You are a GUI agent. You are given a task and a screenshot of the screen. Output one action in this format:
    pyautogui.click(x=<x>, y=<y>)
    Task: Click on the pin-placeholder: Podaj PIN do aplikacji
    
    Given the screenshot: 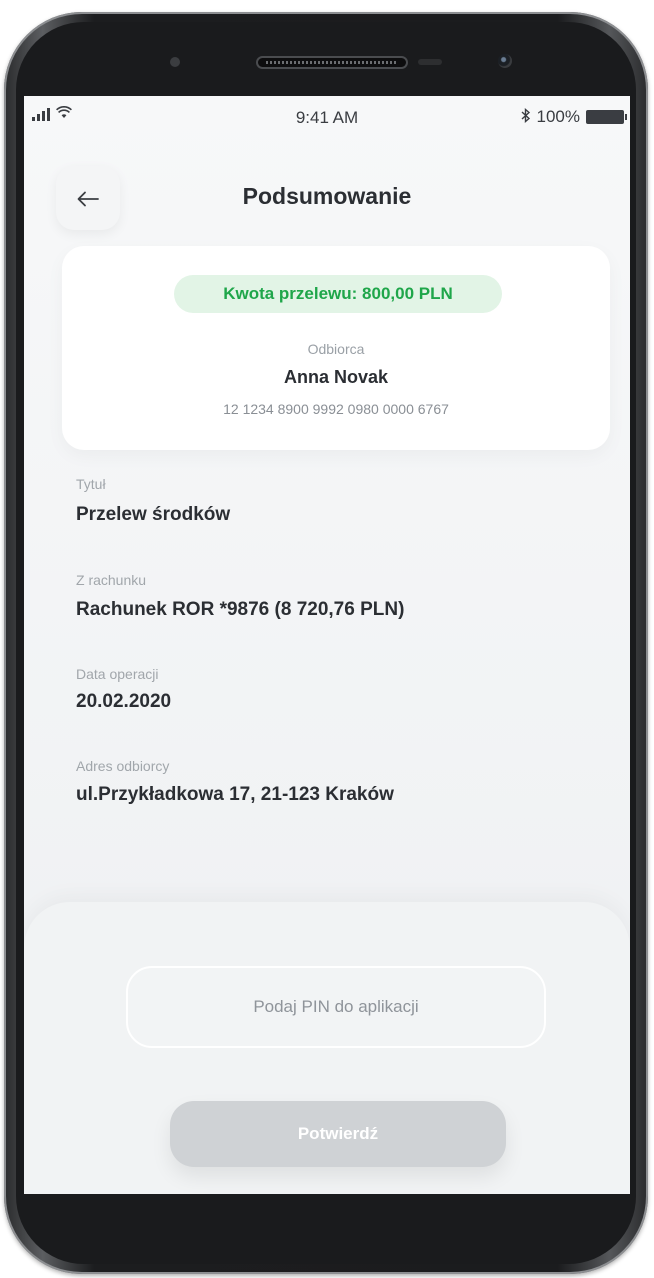 What is the action you would take?
    pyautogui.click(x=336, y=1006)
    